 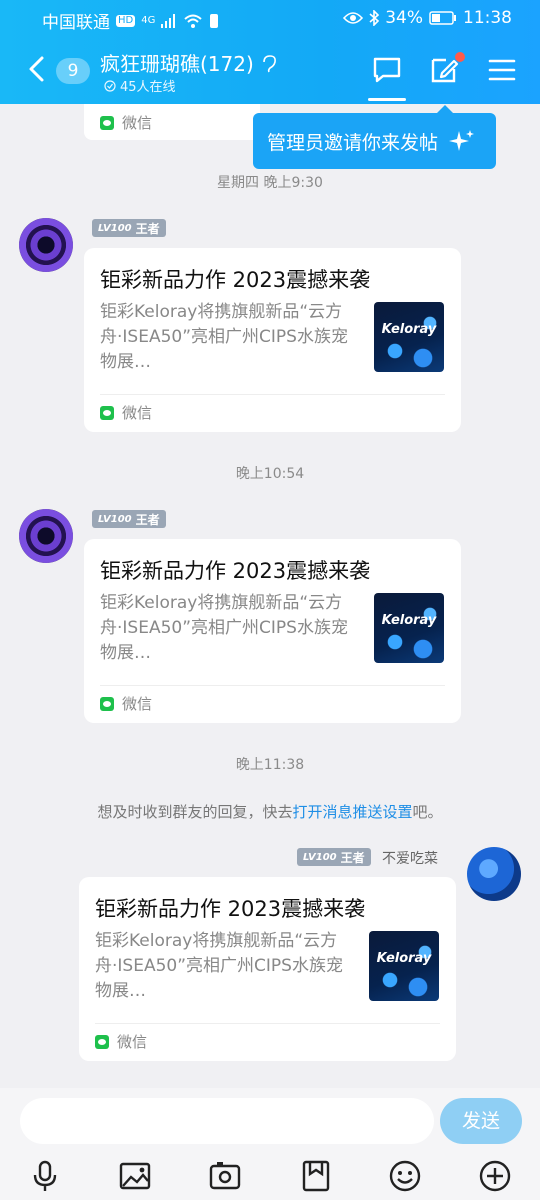 What do you see at coordinates (387, 99) in the screenshot?
I see `active-tab-indicator` at bounding box center [387, 99].